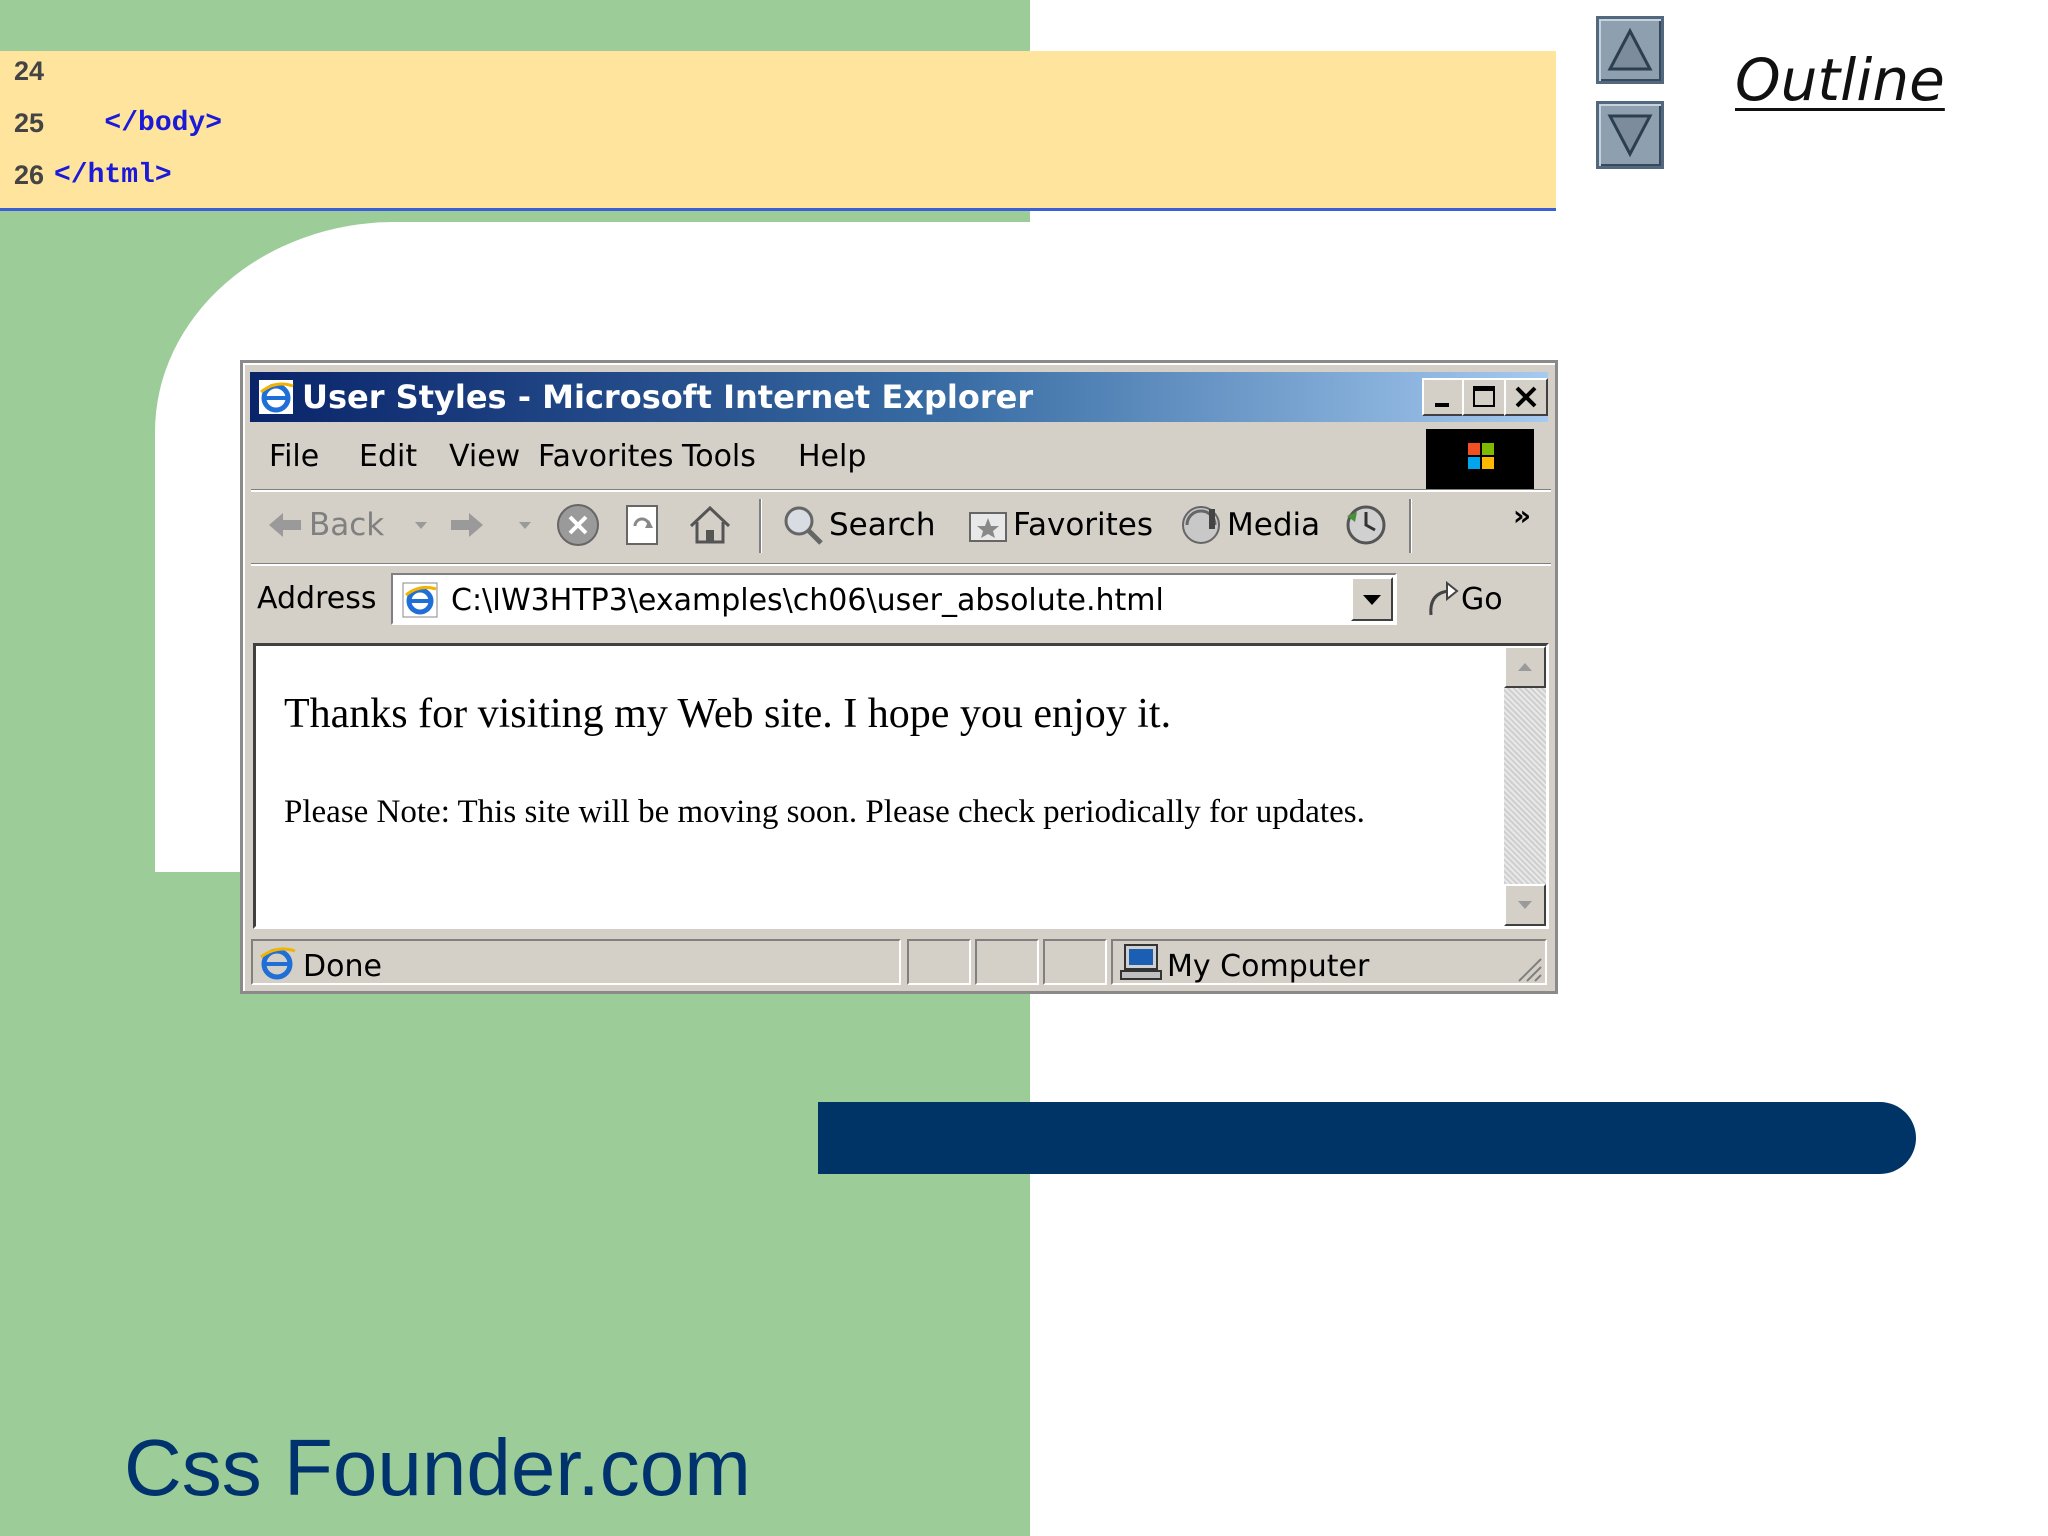  What do you see at coordinates (138, 123) in the screenshot?
I see `code-text: </body>` at bounding box center [138, 123].